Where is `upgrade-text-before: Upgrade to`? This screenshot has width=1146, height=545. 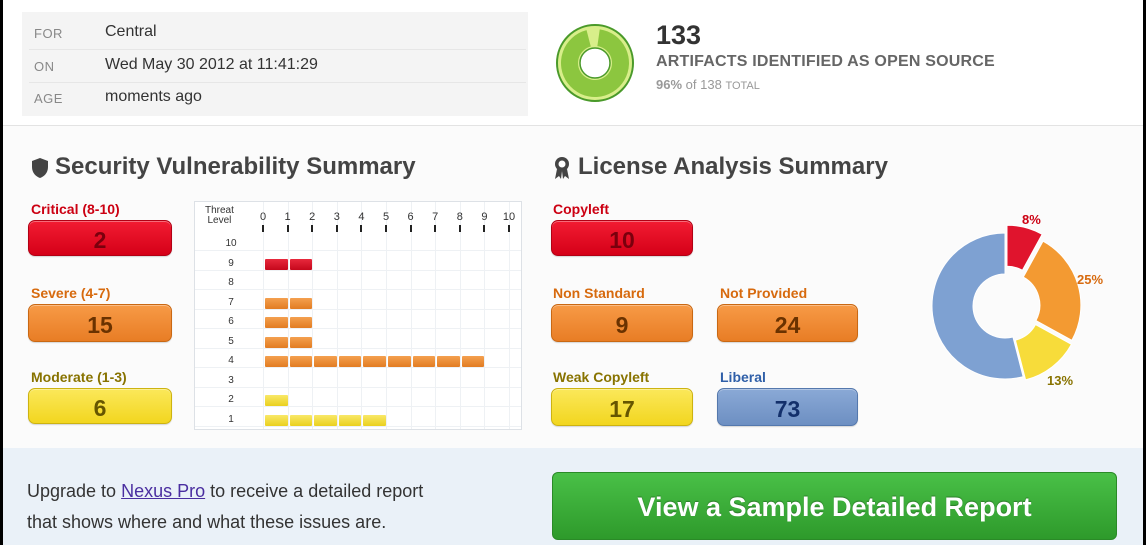 upgrade-text-before: Upgrade to is located at coordinates (72, 491).